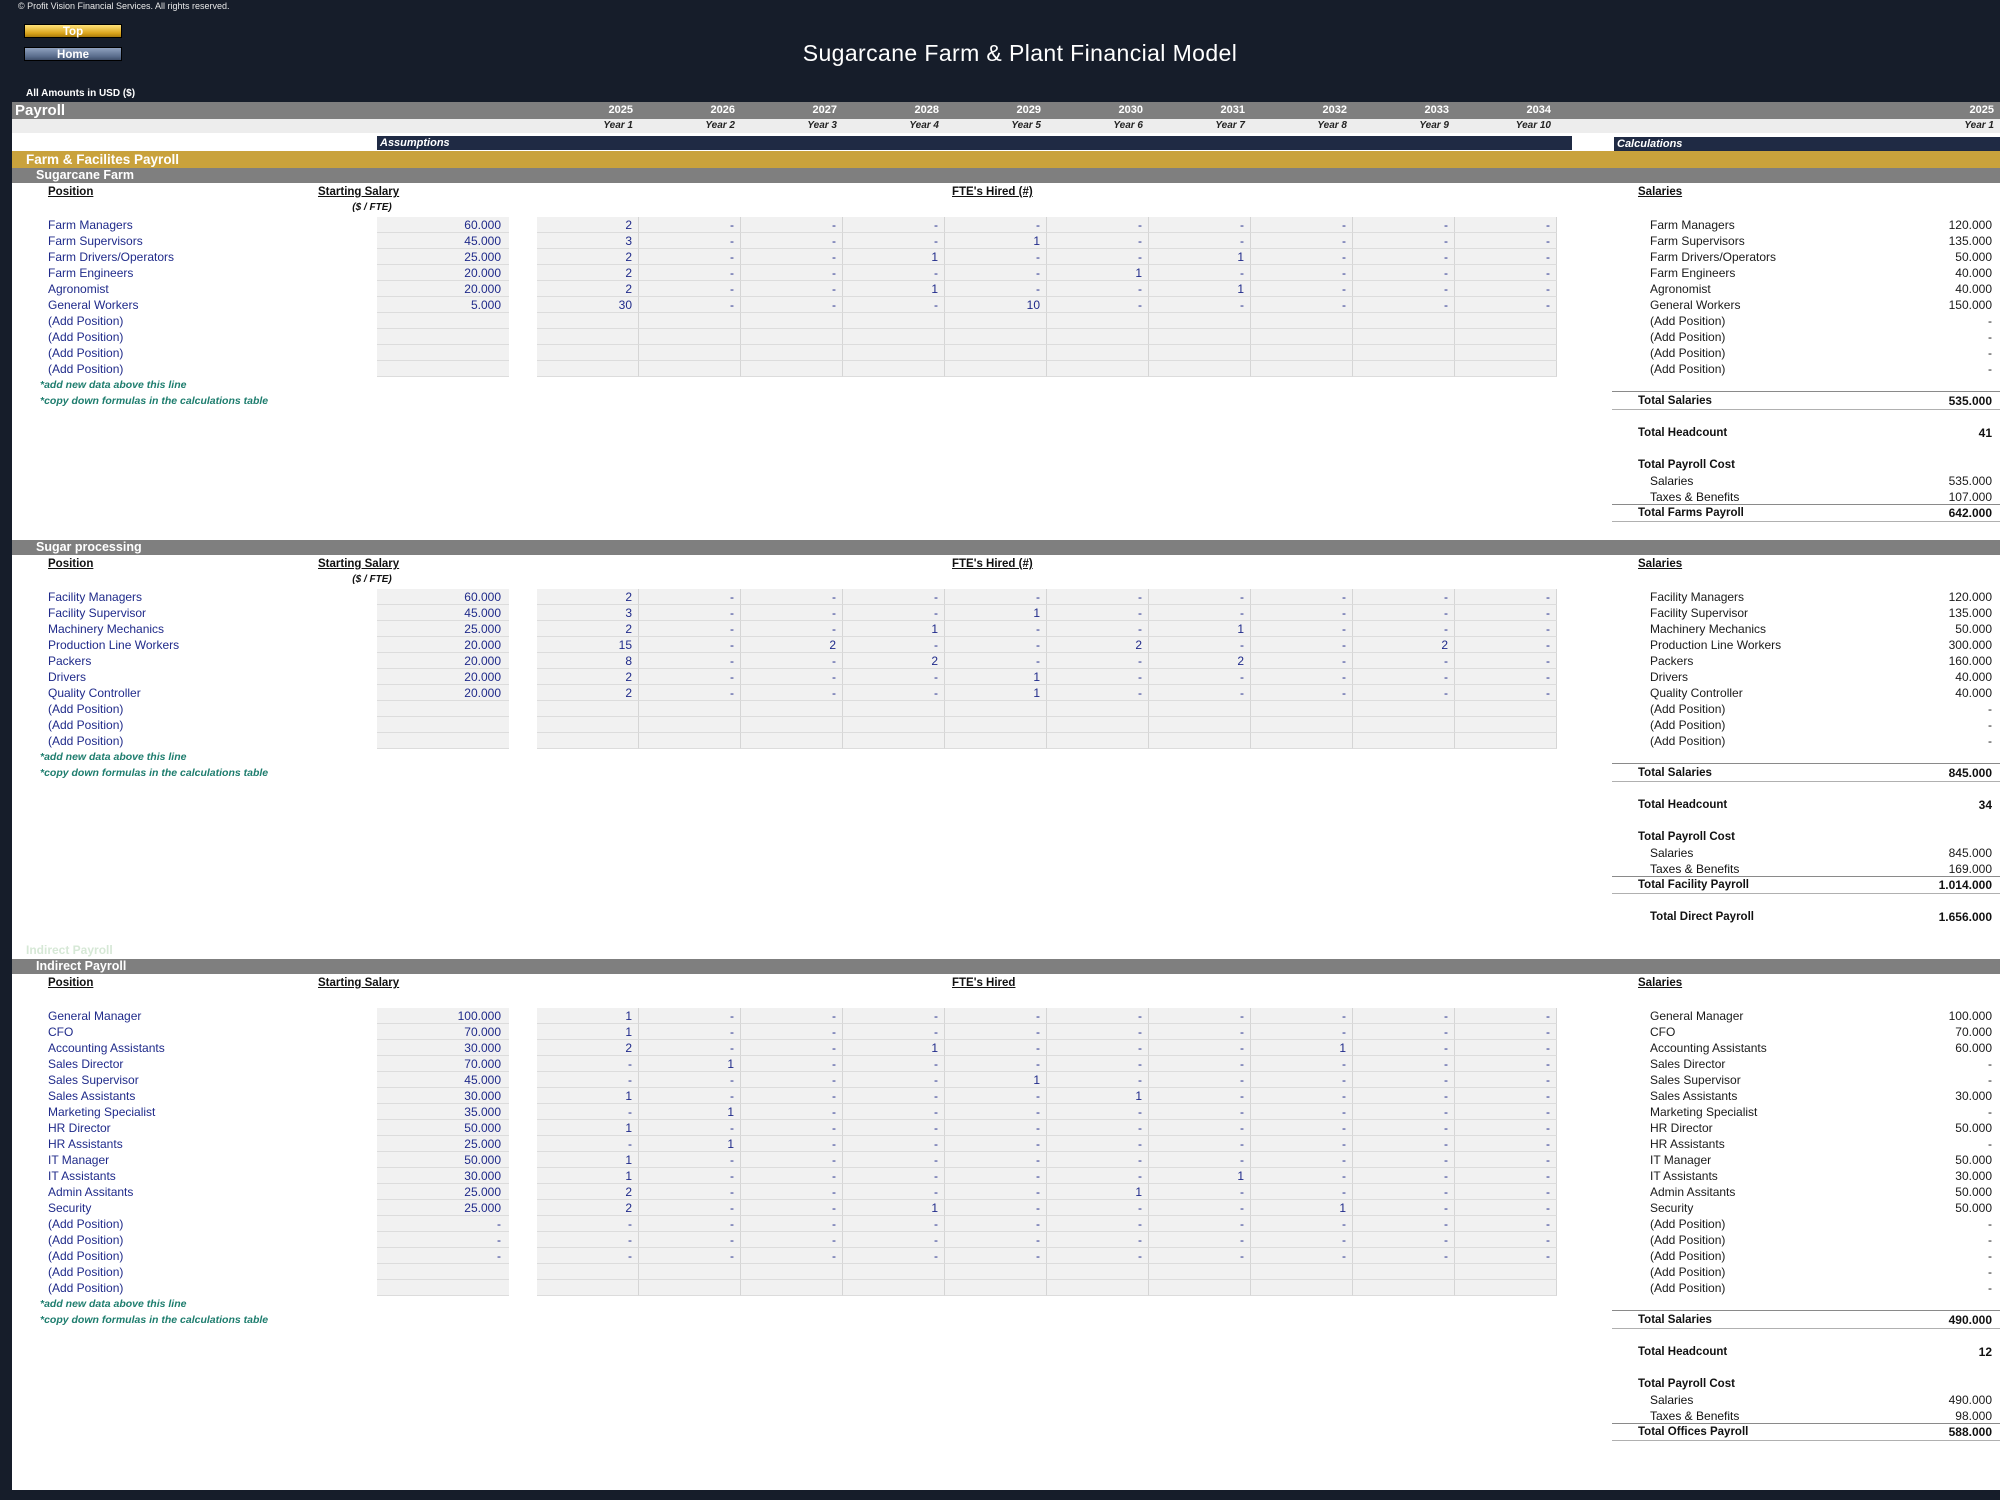 Image resolution: width=2000 pixels, height=1500 pixels. Describe the element at coordinates (443, 1176) in the screenshot. I see `starting-salary-cell: 30.000` at that location.